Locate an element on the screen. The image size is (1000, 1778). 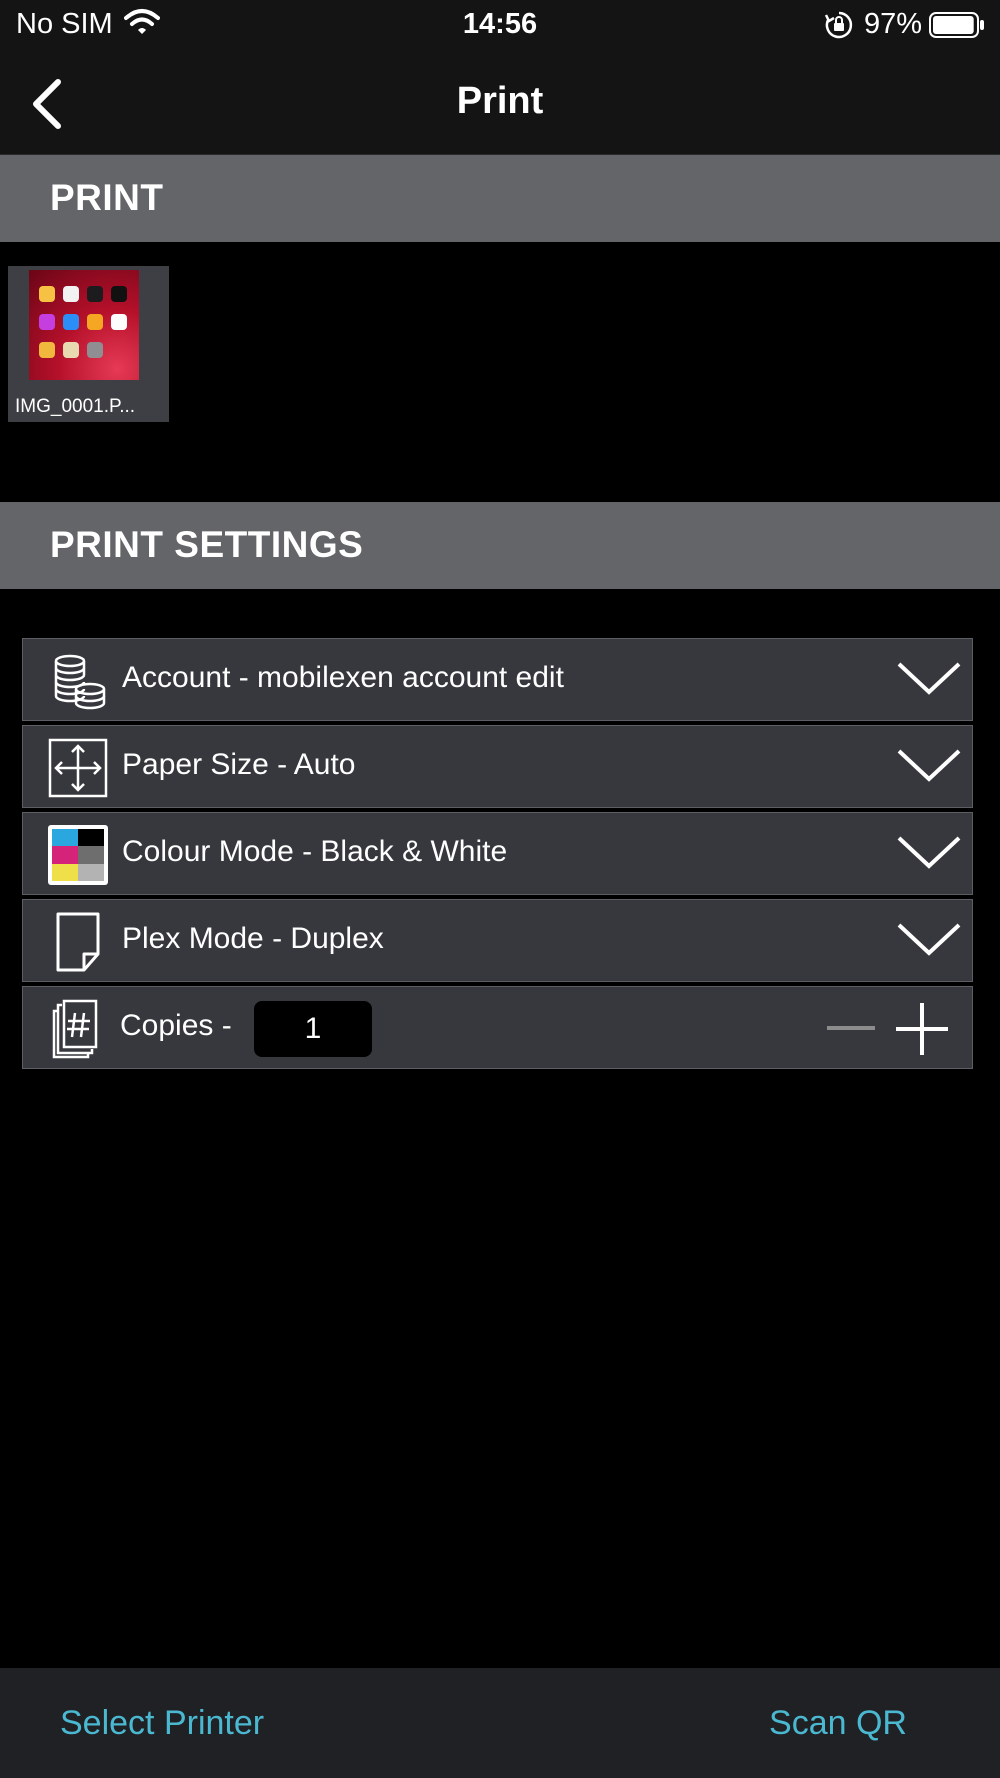
battery-percent: 97% is located at coordinates (893, 24).